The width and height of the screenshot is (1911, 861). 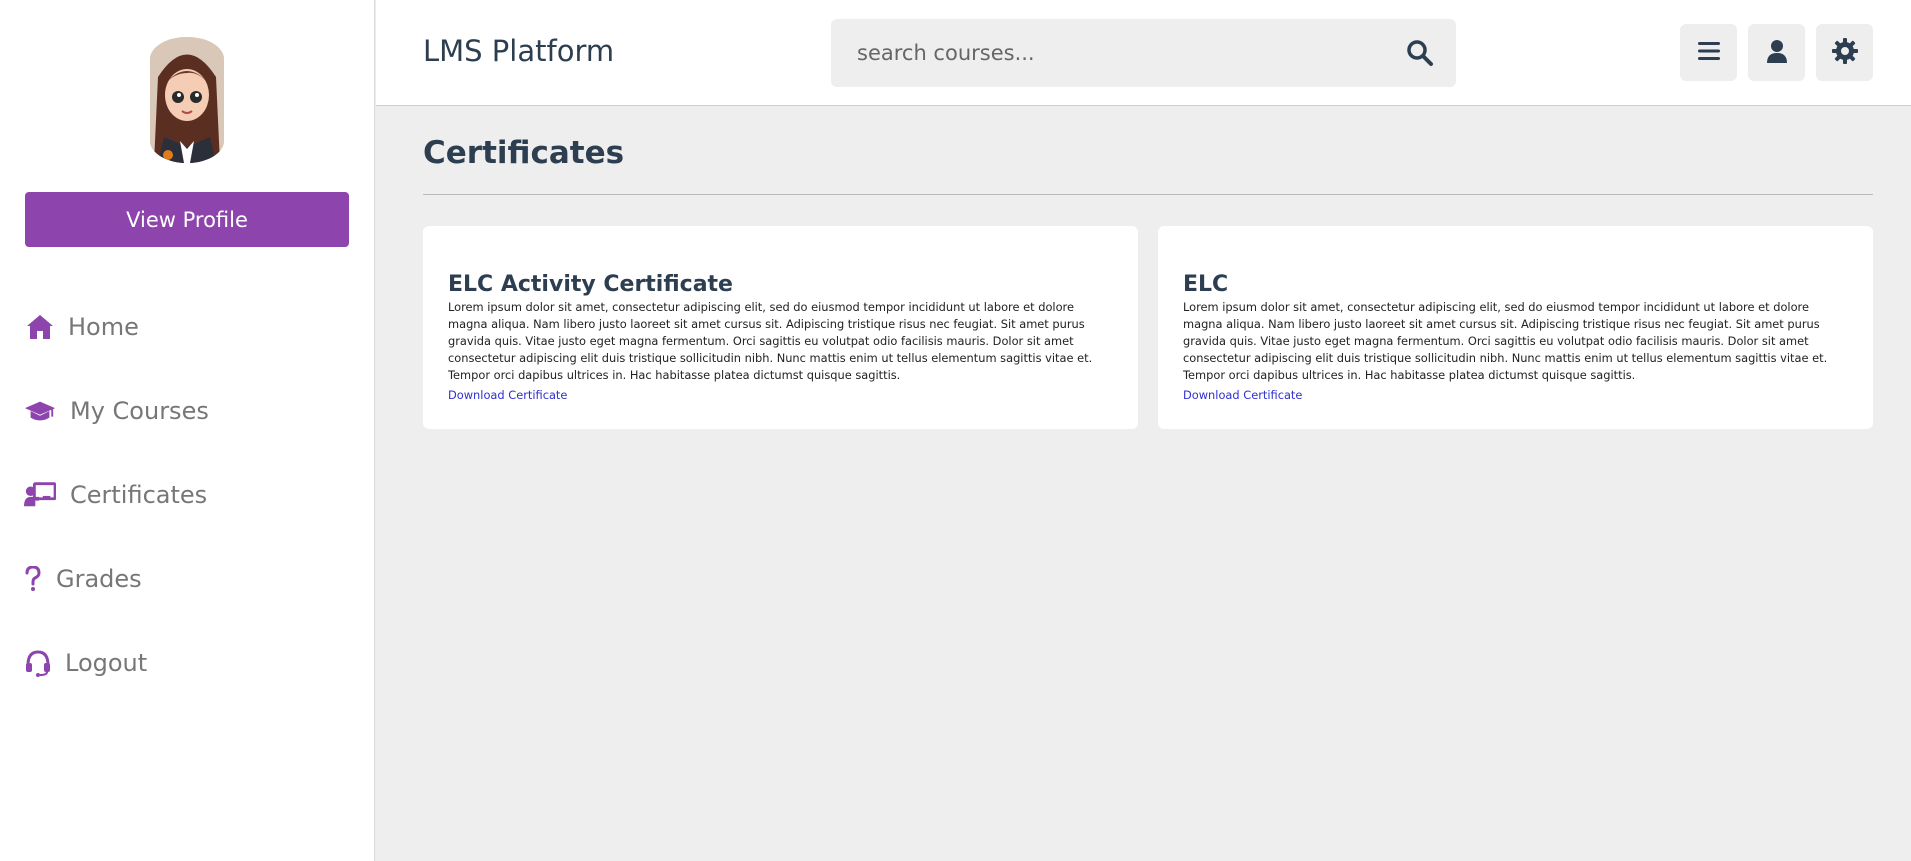 I want to click on sidebar-item-label: Certificates, so click(x=139, y=495).